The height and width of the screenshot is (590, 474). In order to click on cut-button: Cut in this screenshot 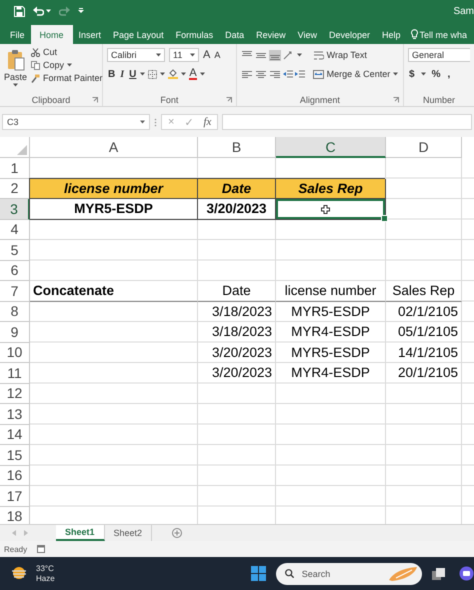, I will do `click(50, 52)`.